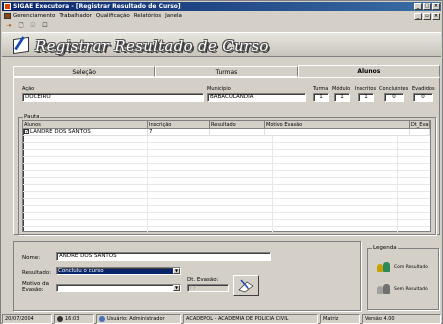 The height and width of the screenshot is (324, 443). What do you see at coordinates (250, 319) in the screenshot?
I see `status-org: ACADEPOL - ACADEMIA DE POLICIA CIVIL` at bounding box center [250, 319].